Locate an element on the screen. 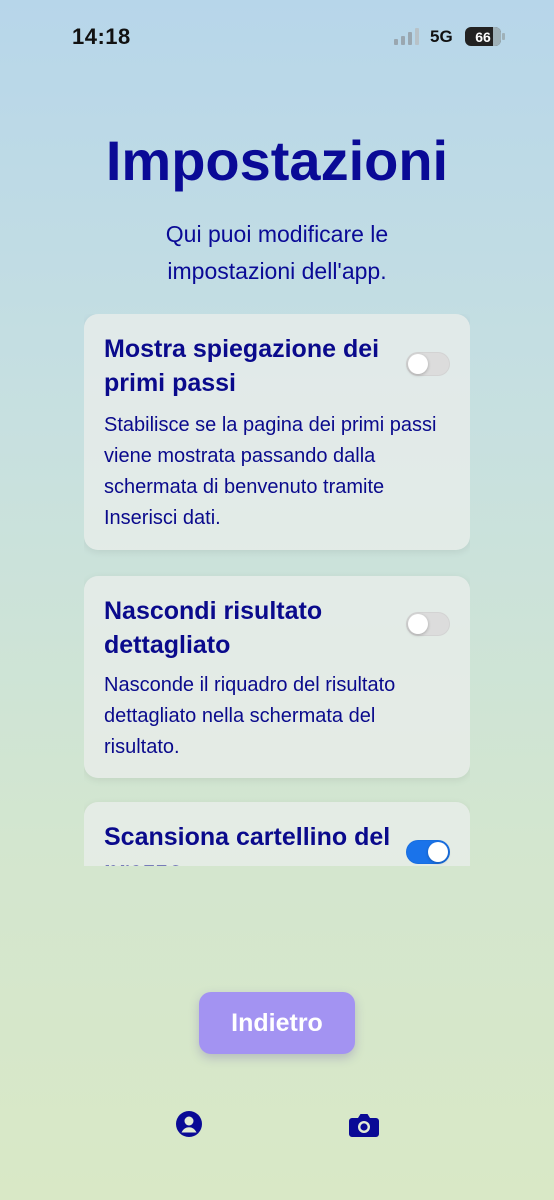 Image resolution: width=554 pixels, height=1200 pixels. first-steps-toggle is located at coordinates (428, 364).